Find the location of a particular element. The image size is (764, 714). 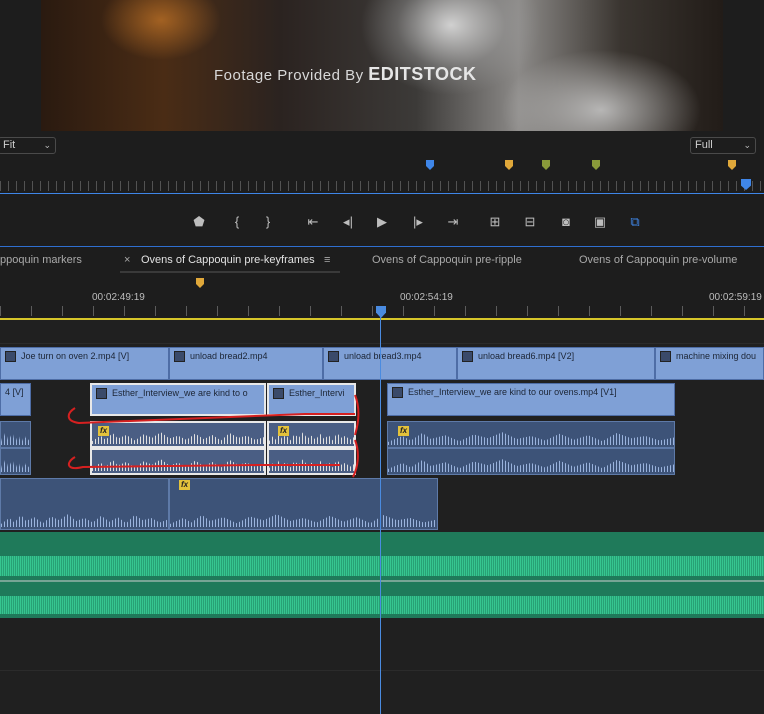

clip-joe-turn-on-oven: Joe turn on oven 2.mp4 [V] is located at coordinates (84, 363).